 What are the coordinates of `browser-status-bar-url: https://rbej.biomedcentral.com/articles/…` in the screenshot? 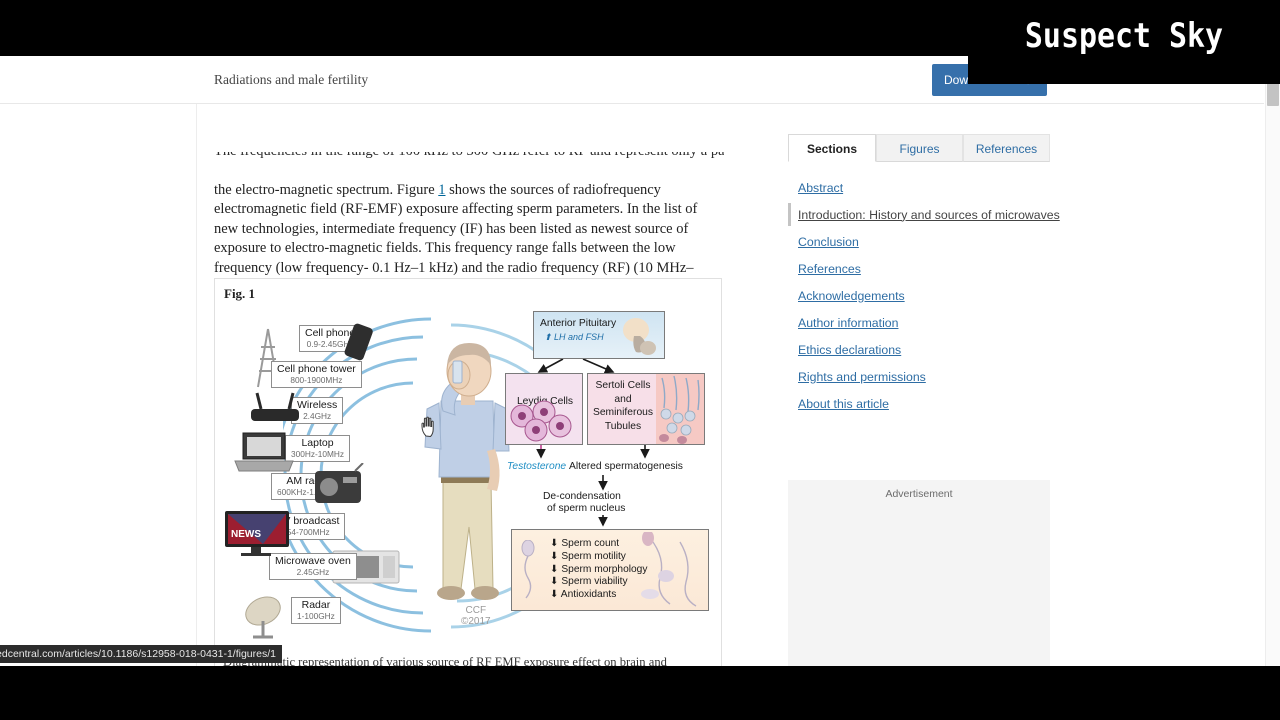 It's located at (141, 654).